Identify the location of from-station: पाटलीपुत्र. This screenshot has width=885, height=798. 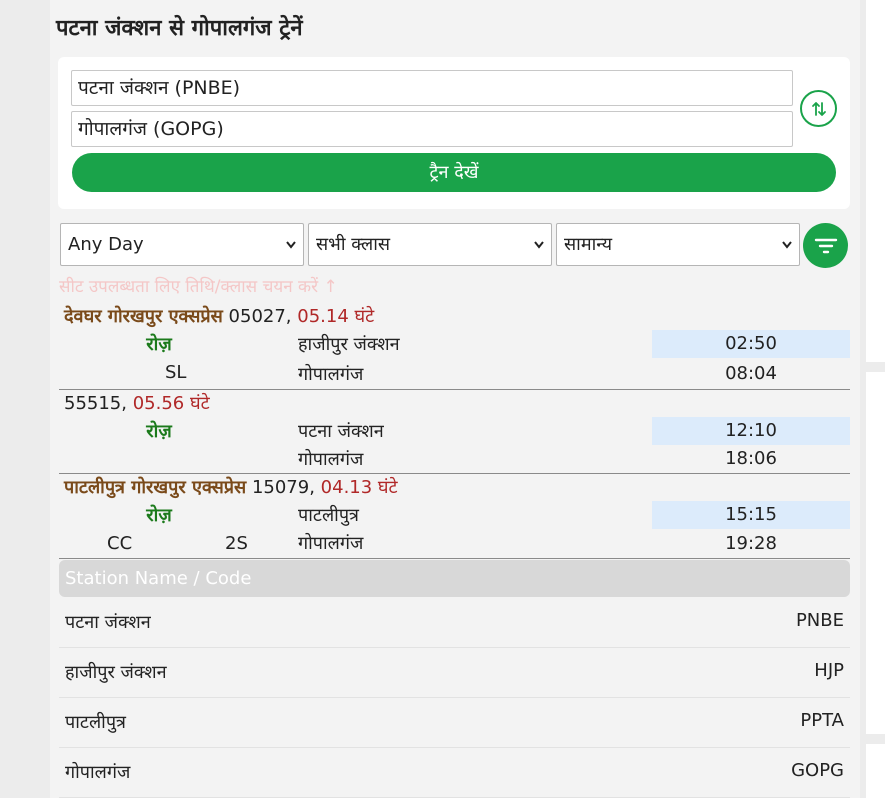
(328, 515).